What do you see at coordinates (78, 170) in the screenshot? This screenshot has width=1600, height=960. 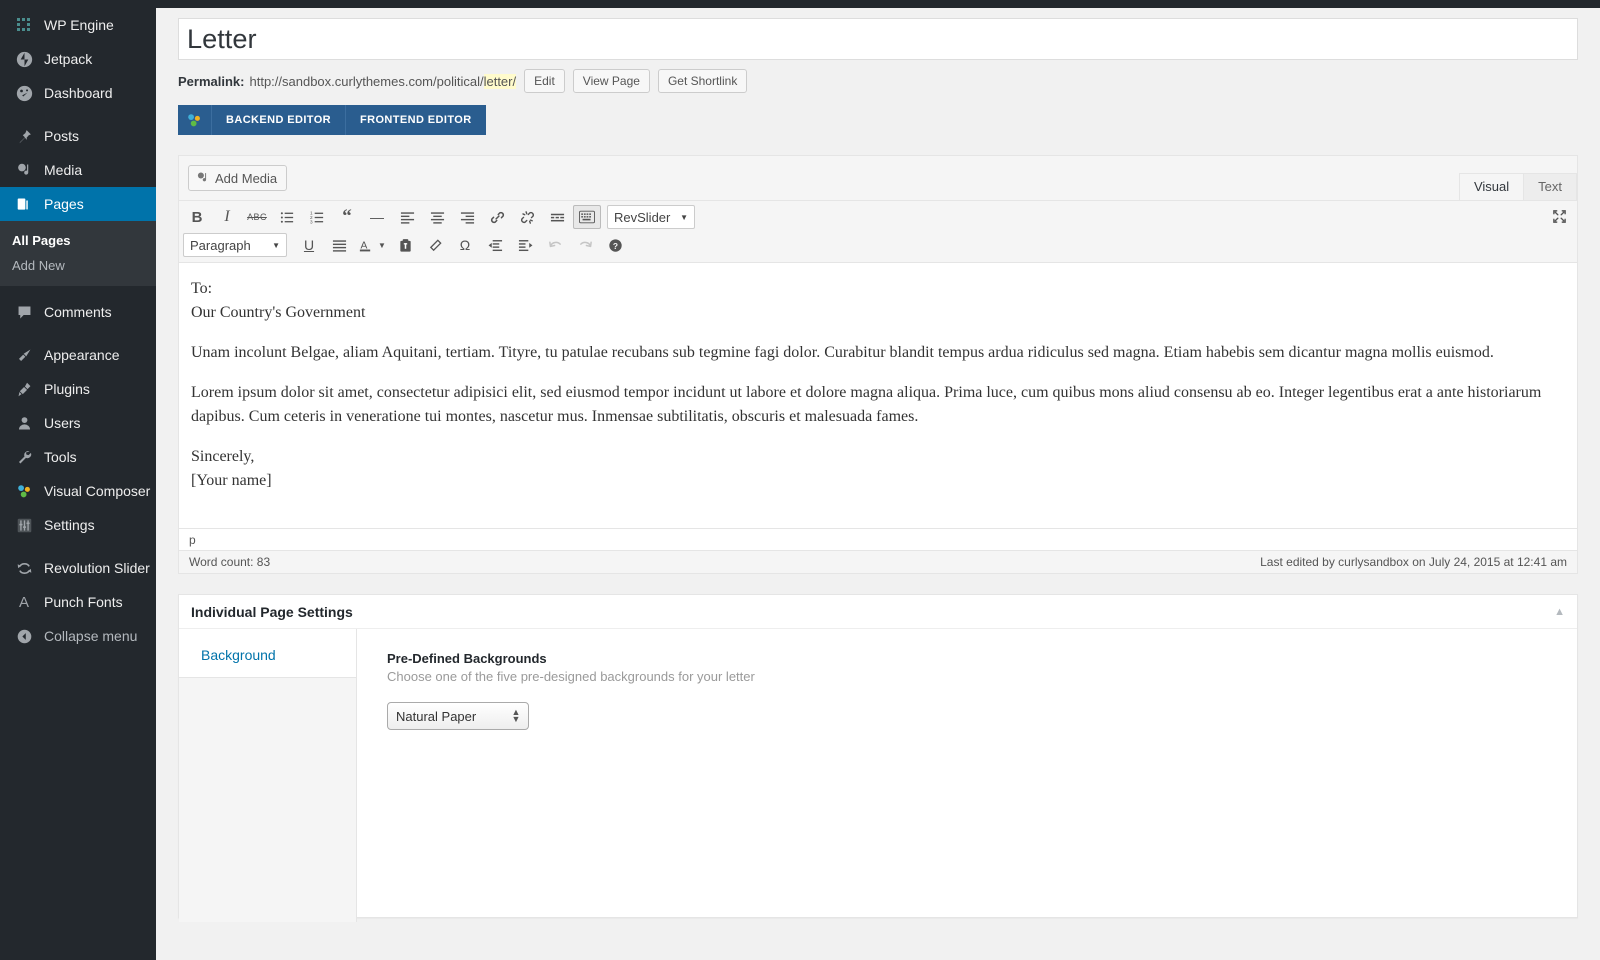 I see `sidebar-item-media: Media` at bounding box center [78, 170].